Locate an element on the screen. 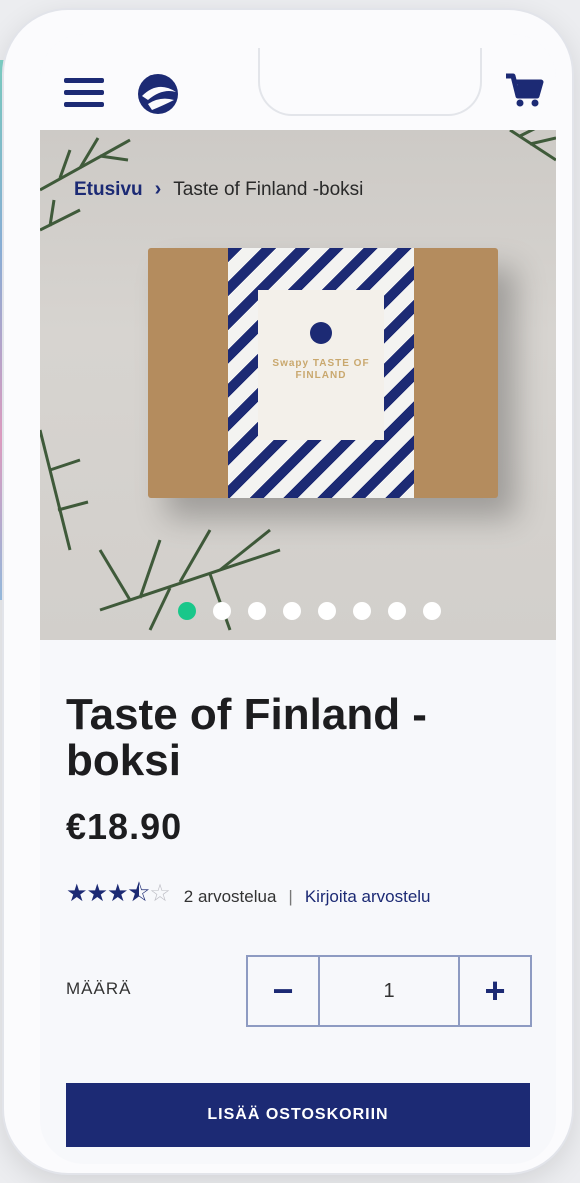 Image resolution: width=580 pixels, height=1183 pixels. increase-quantity-button: + is located at coordinates (495, 991).